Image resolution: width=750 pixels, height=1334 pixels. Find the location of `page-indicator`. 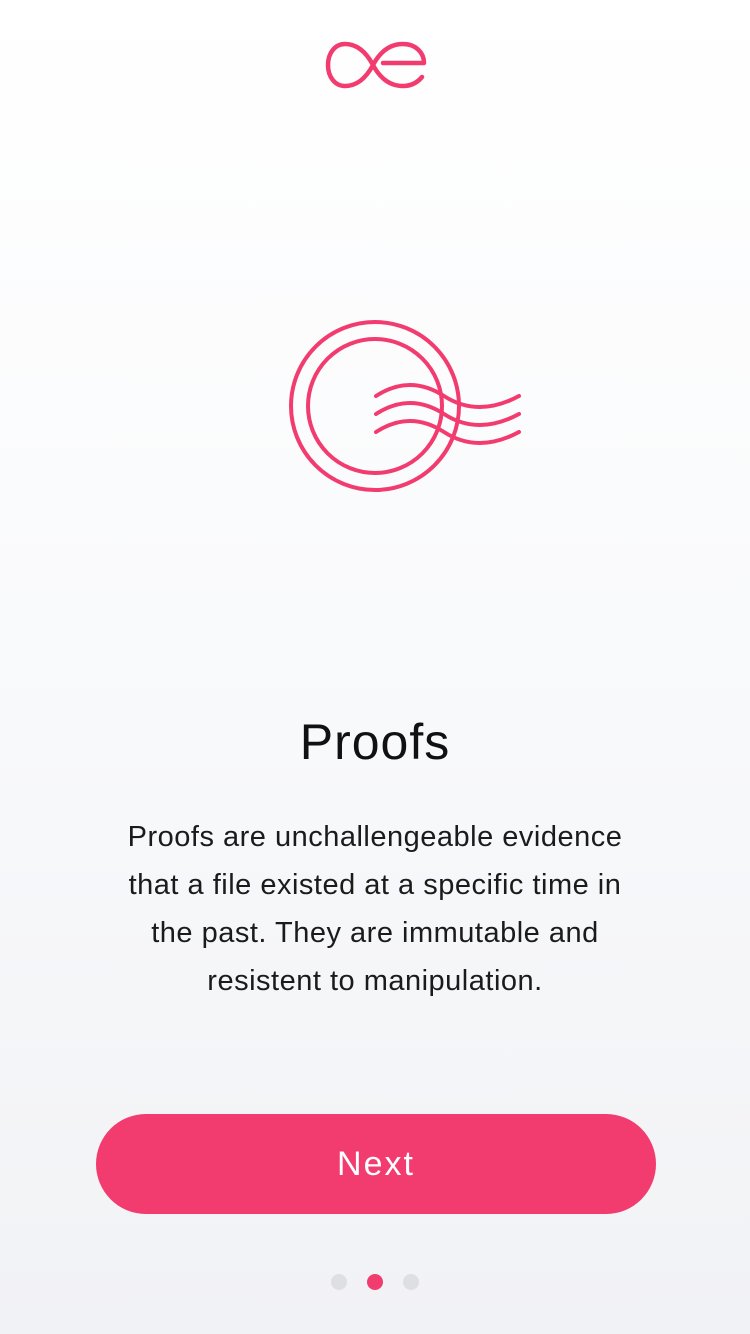

page-indicator is located at coordinates (375, 1282).